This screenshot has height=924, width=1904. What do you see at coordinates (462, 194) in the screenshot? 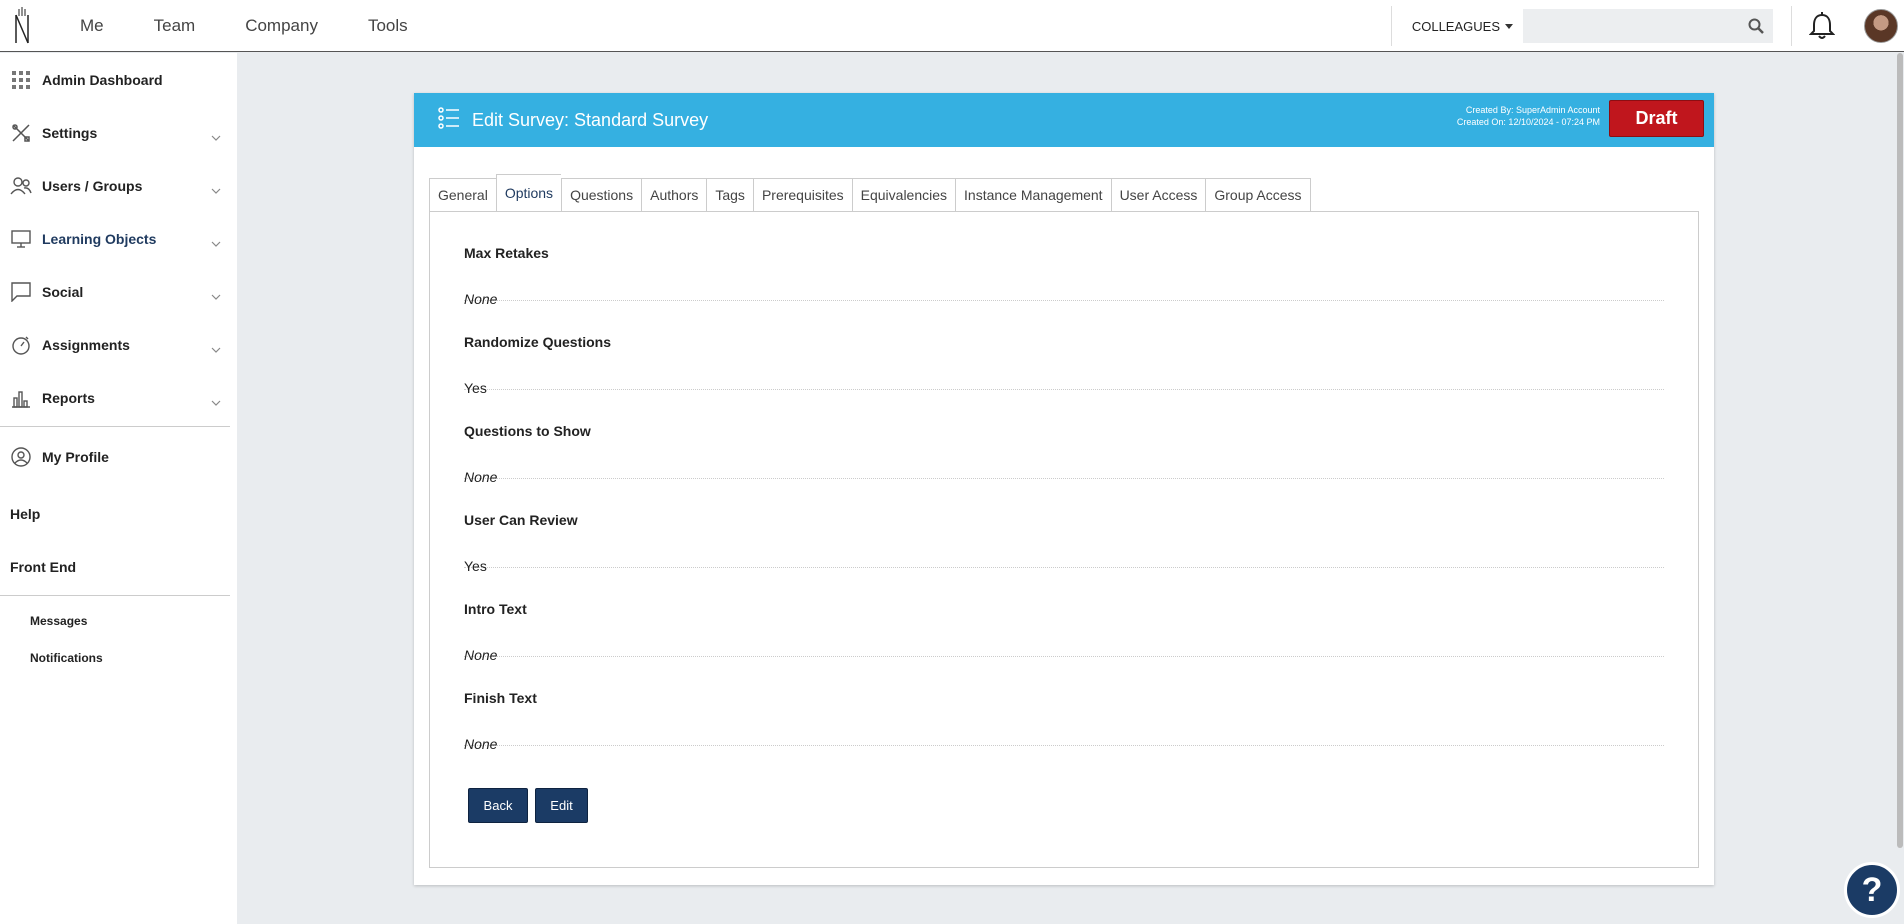
I see `tab-general: General` at bounding box center [462, 194].